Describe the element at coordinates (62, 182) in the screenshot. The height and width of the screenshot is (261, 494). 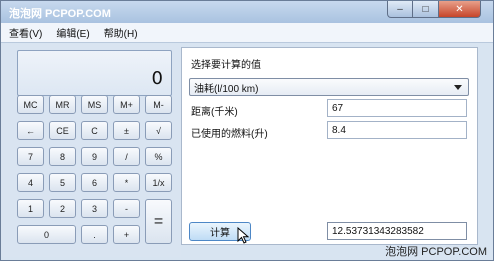
I see `key-5: 5` at that location.